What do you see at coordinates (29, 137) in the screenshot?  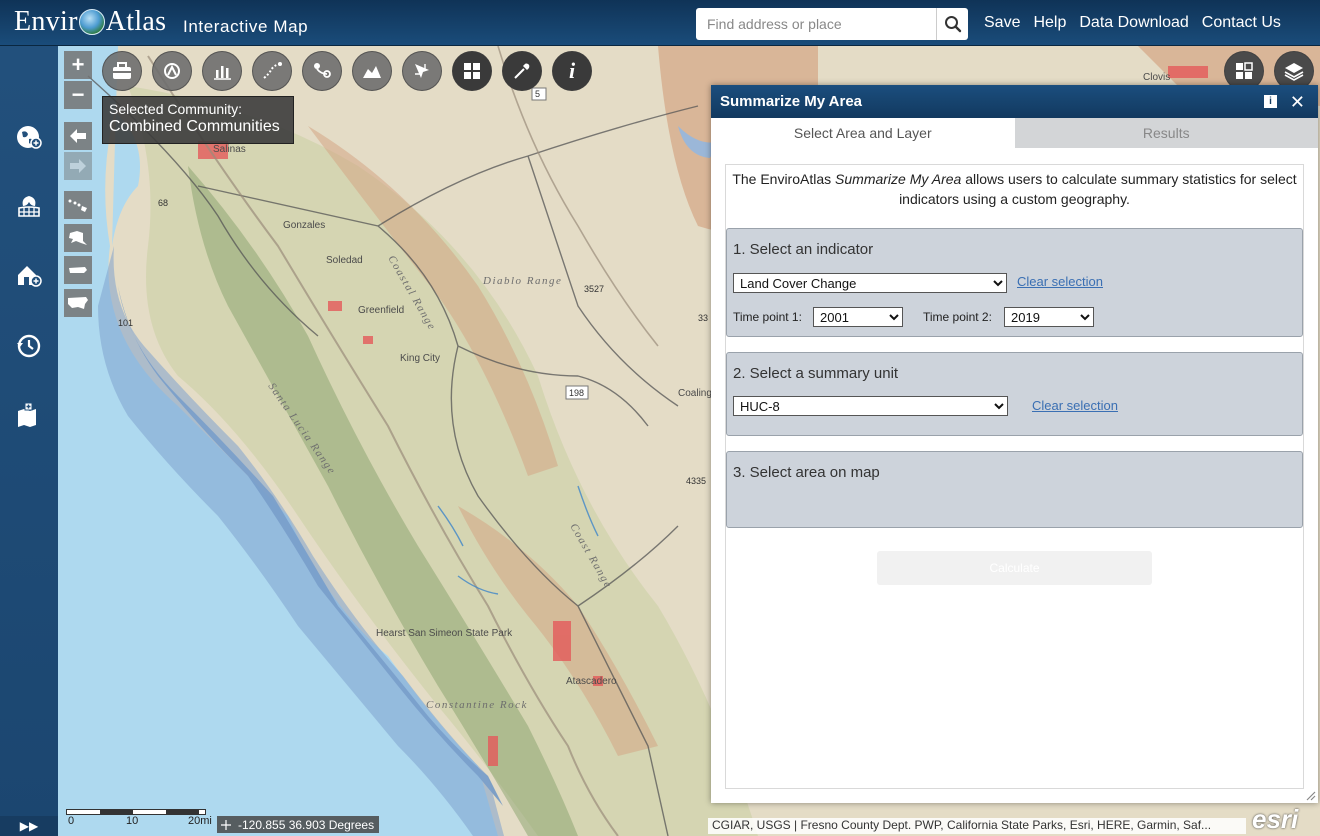 I see `add-data-globe-button` at bounding box center [29, 137].